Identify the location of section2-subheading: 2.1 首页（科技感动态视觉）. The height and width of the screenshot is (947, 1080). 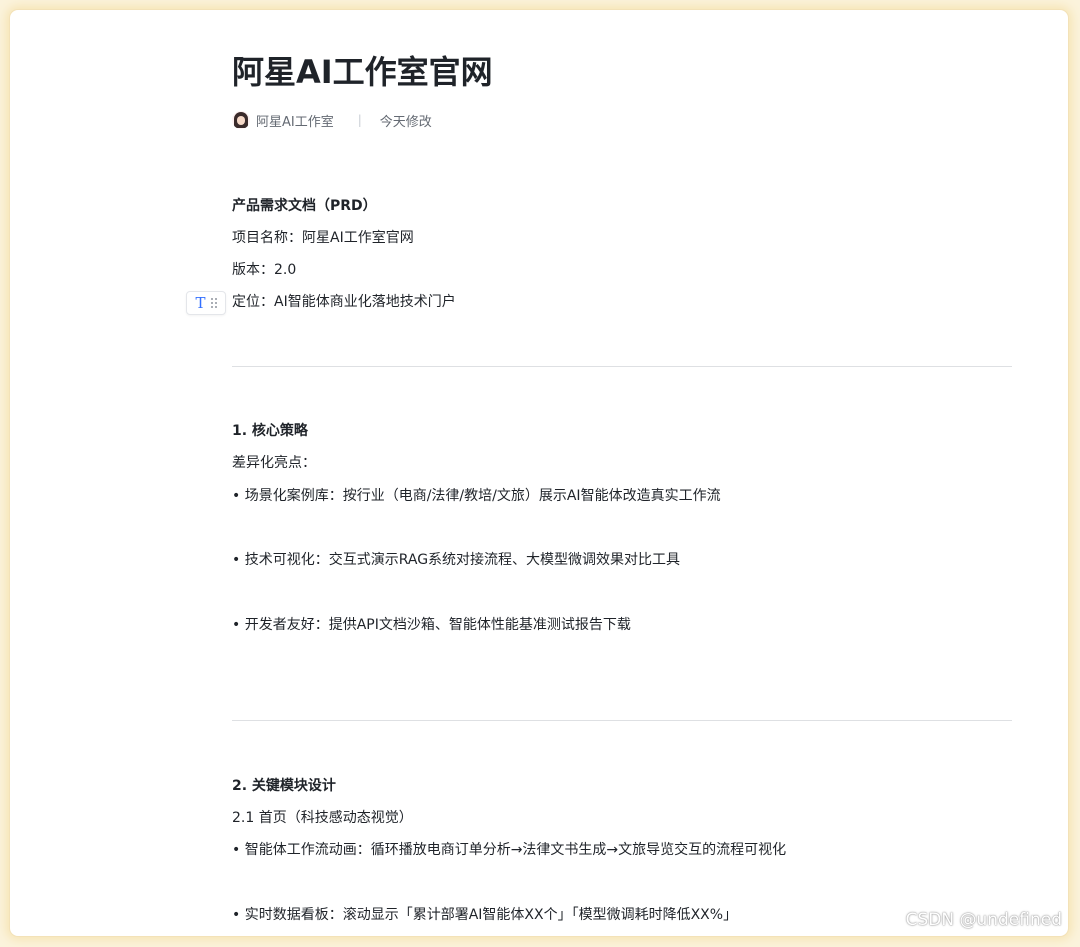
(322, 818).